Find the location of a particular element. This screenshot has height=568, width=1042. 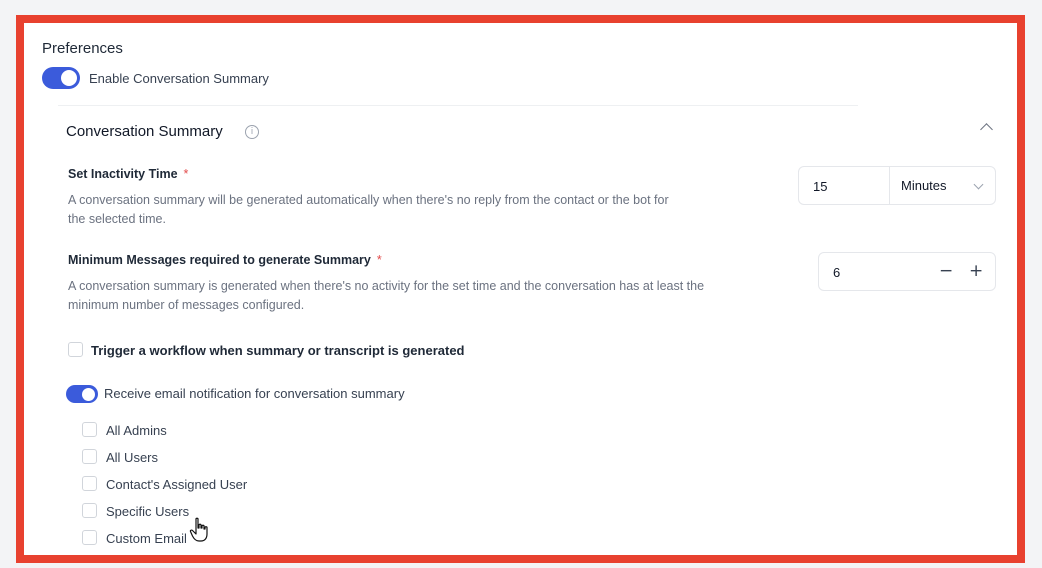

all-admins-checkbox is located at coordinates (89, 429).